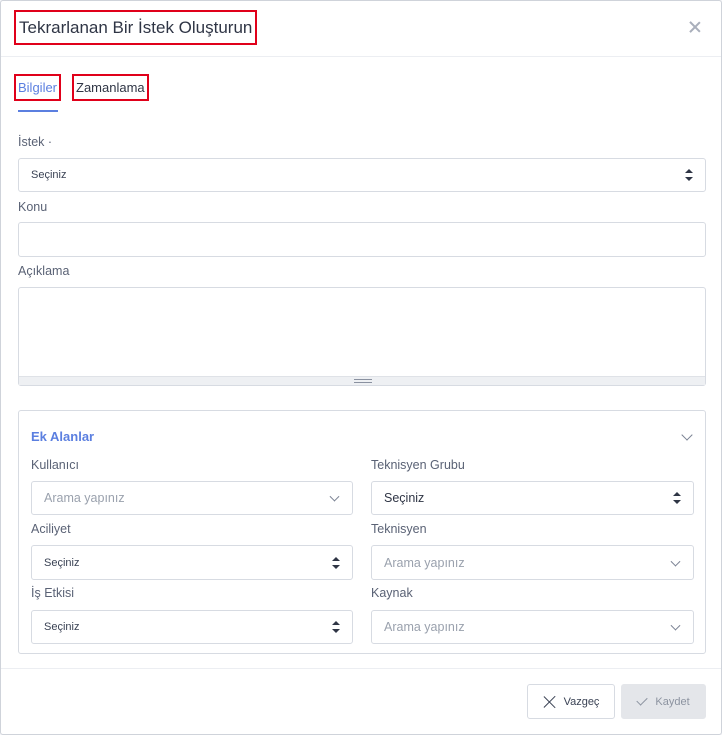  I want to click on dialog-header: Tekrarlanan Bir İstek Oluşturun, so click(361, 29).